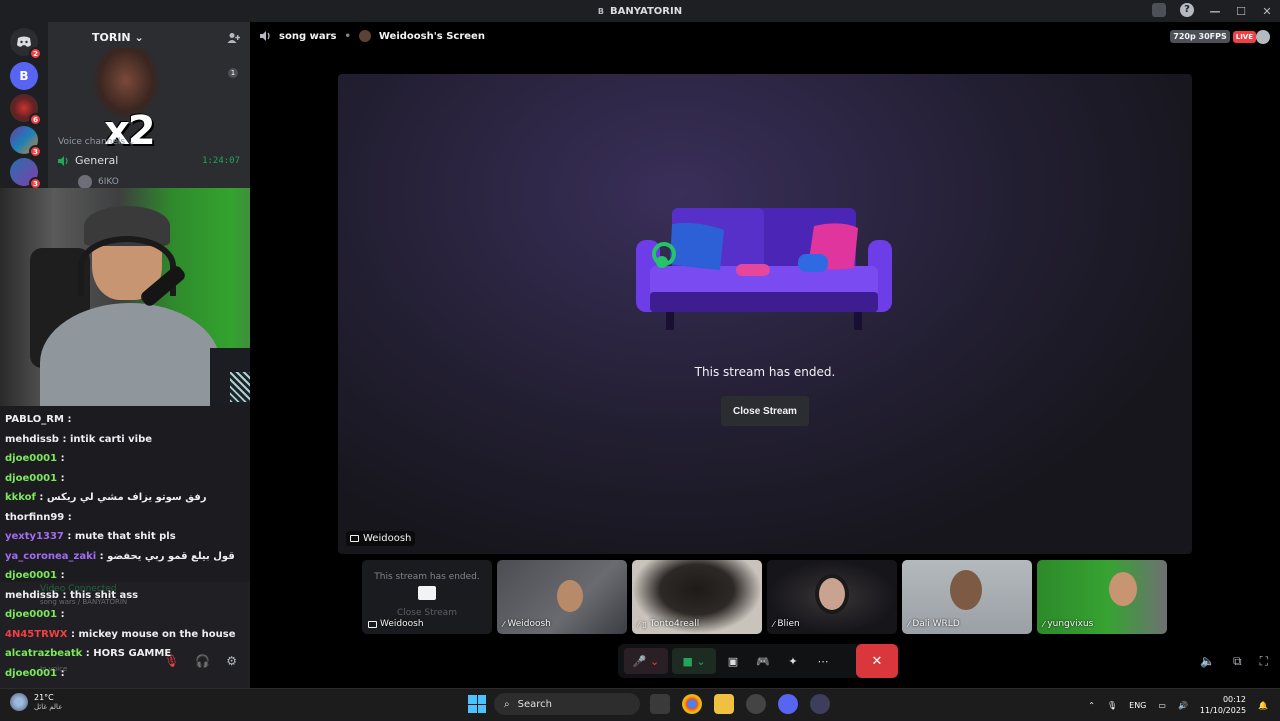 The height and width of the screenshot is (721, 1280). What do you see at coordinates (639, 624) in the screenshot?
I see `muted-icon: ⁄` at bounding box center [639, 624].